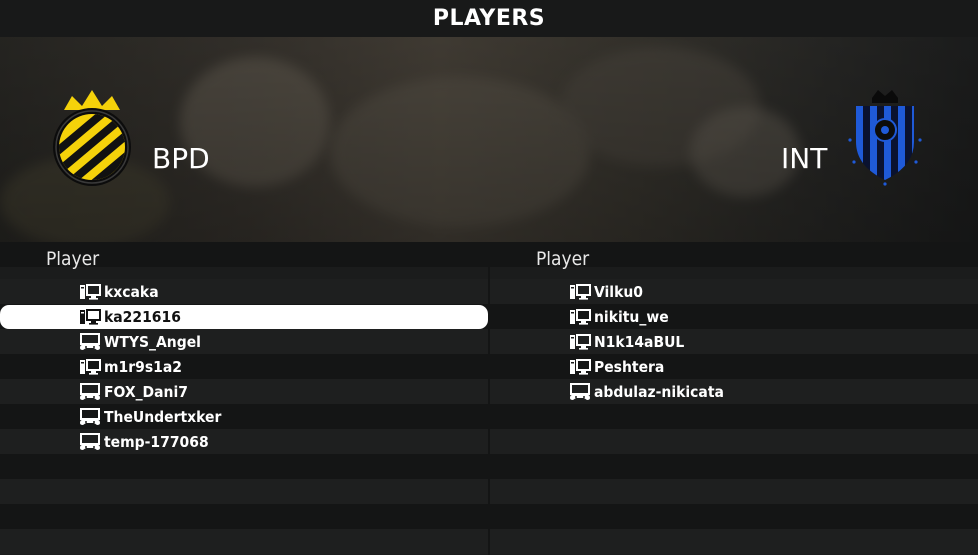 The image size is (978, 555). Describe the element at coordinates (143, 367) in the screenshot. I see `player-name: m1r9s1a2` at that location.